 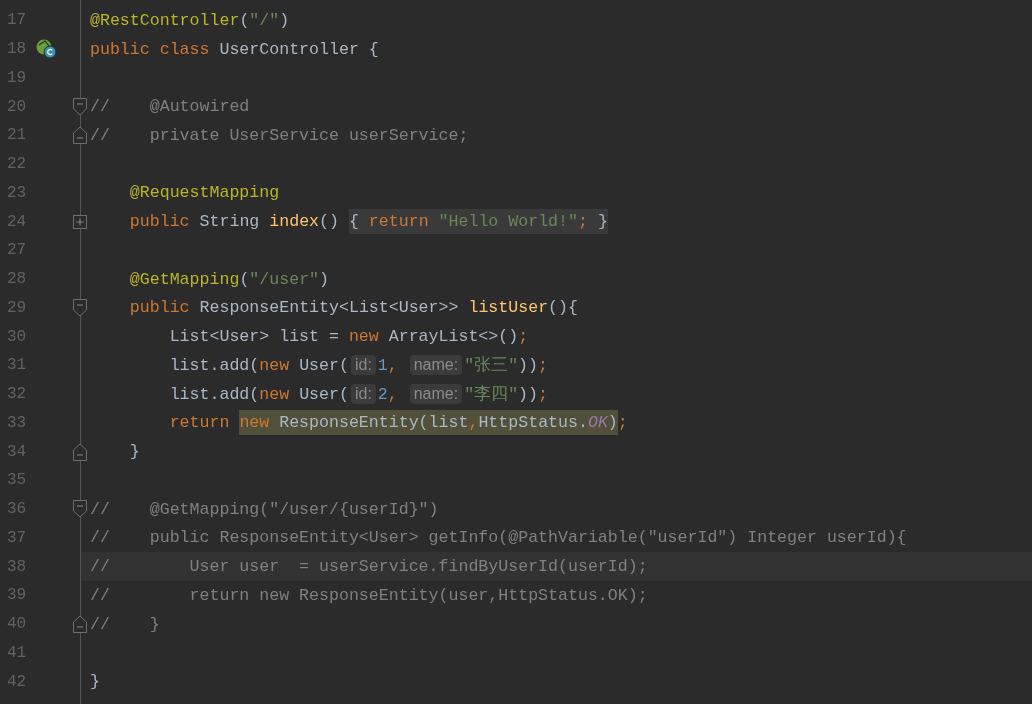 What do you see at coordinates (17, 394) in the screenshot?
I see `line-number: 32` at bounding box center [17, 394].